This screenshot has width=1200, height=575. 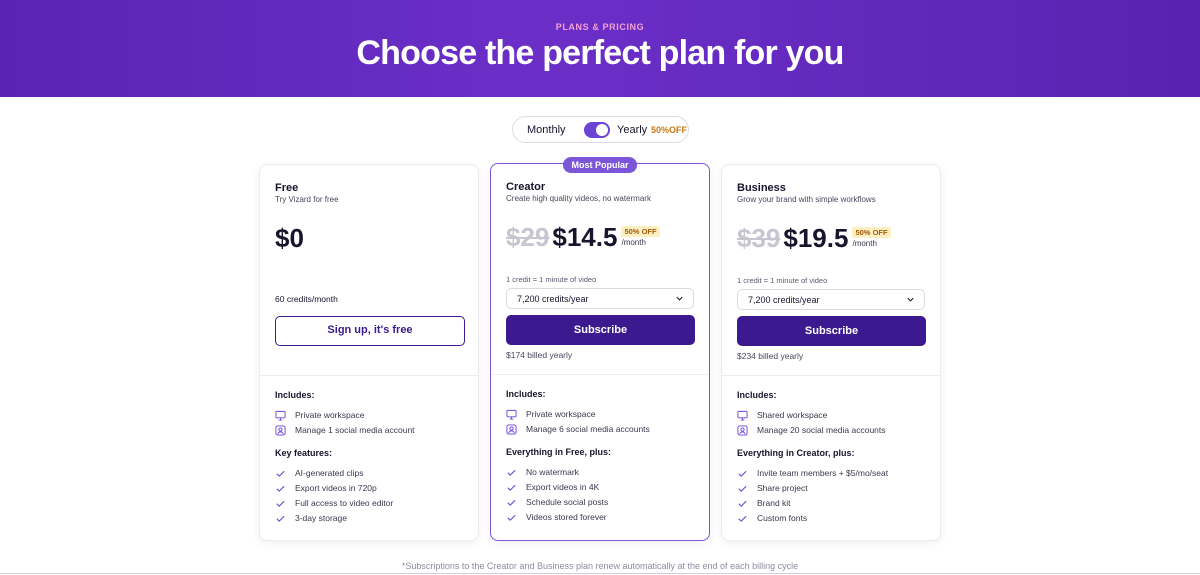 What do you see at coordinates (567, 502) in the screenshot?
I see `feature-text: Schedule social posts` at bounding box center [567, 502].